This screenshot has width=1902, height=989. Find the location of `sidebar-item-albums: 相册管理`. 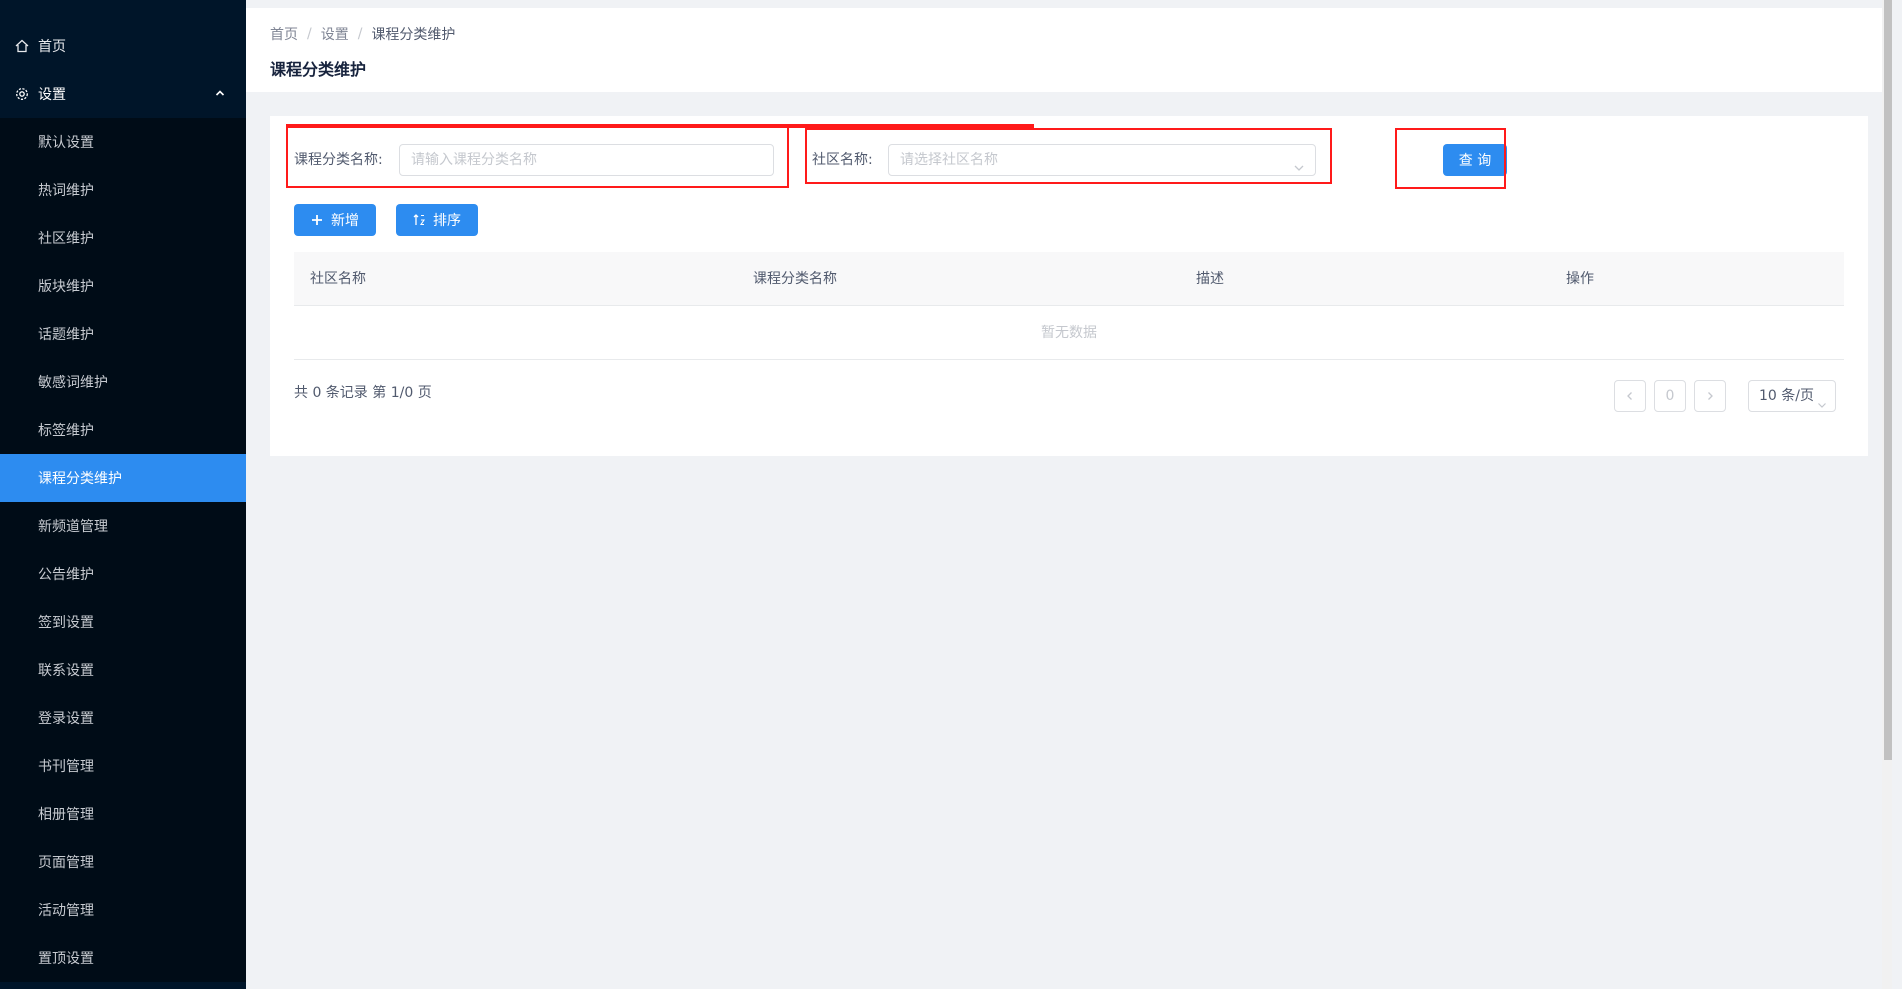

sidebar-item-albums: 相册管理 is located at coordinates (123, 814).